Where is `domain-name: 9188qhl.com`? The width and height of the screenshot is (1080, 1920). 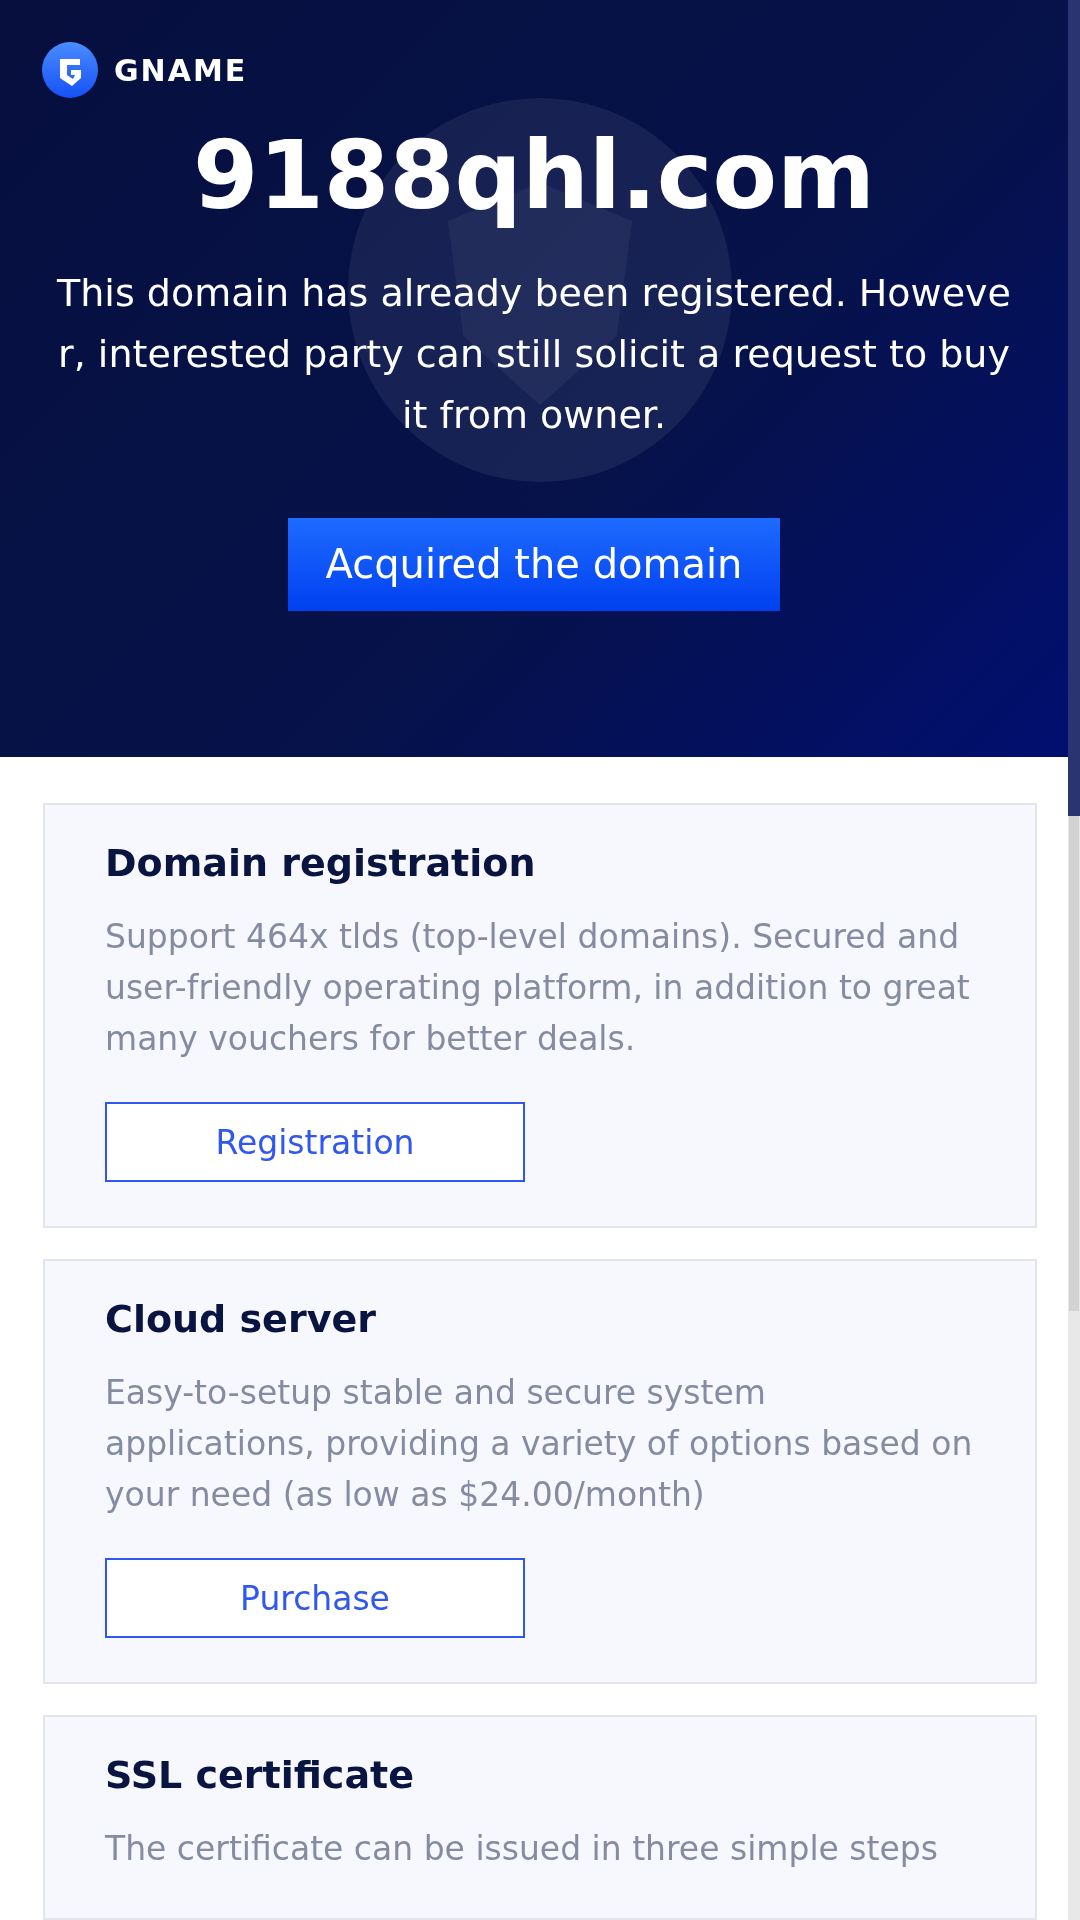
domain-name: 9188qhl.com is located at coordinates (534, 176).